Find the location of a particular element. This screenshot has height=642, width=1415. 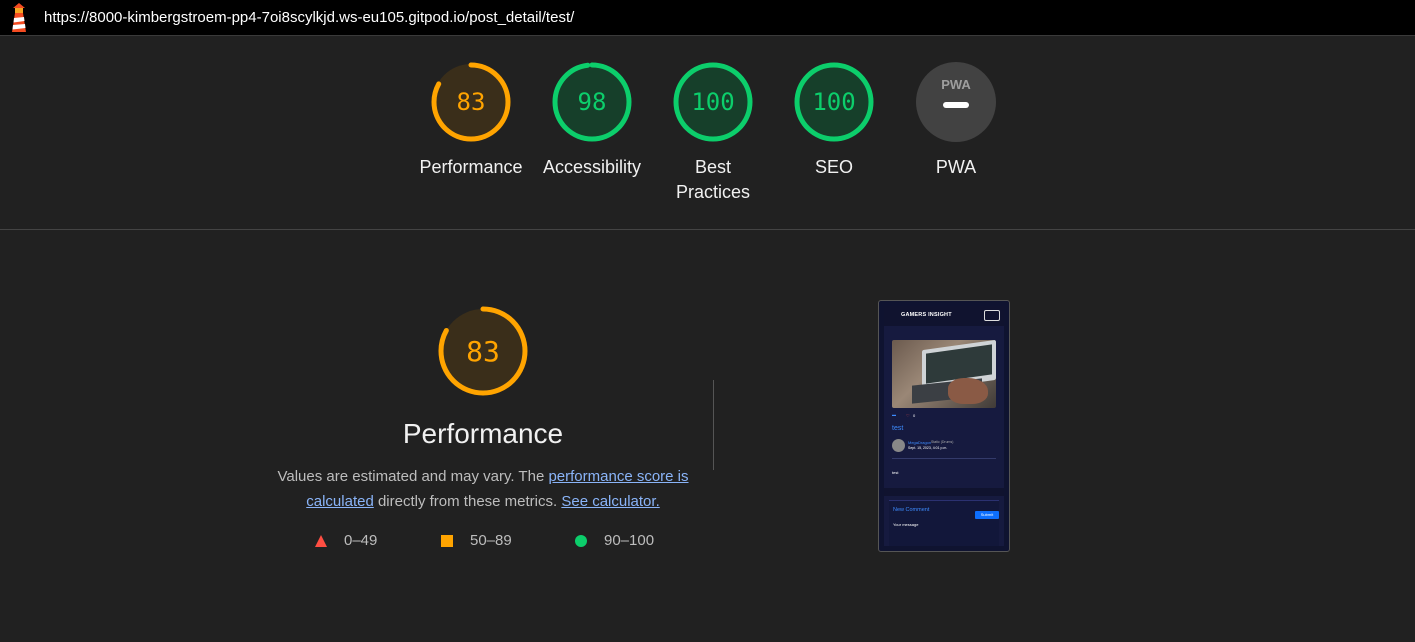

gauge-pwa: PWA PWA is located at coordinates (956, 120).